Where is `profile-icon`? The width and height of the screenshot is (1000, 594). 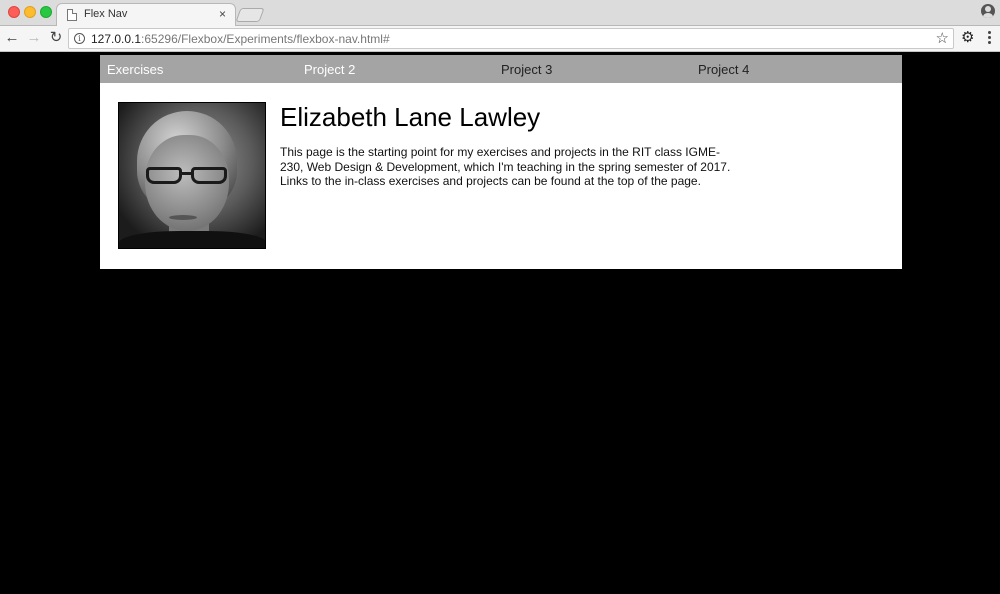
profile-icon is located at coordinates (988, 11).